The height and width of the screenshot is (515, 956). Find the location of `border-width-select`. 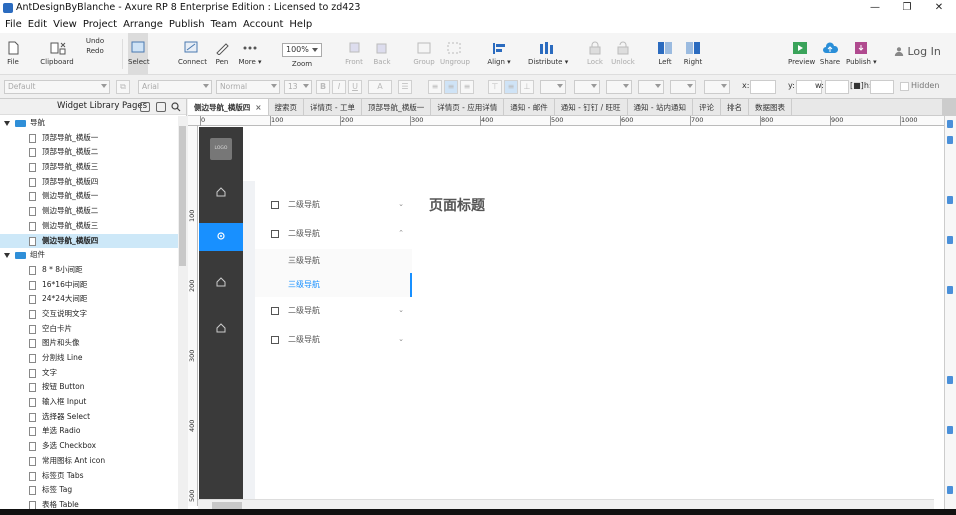

border-width-select is located at coordinates (651, 87).